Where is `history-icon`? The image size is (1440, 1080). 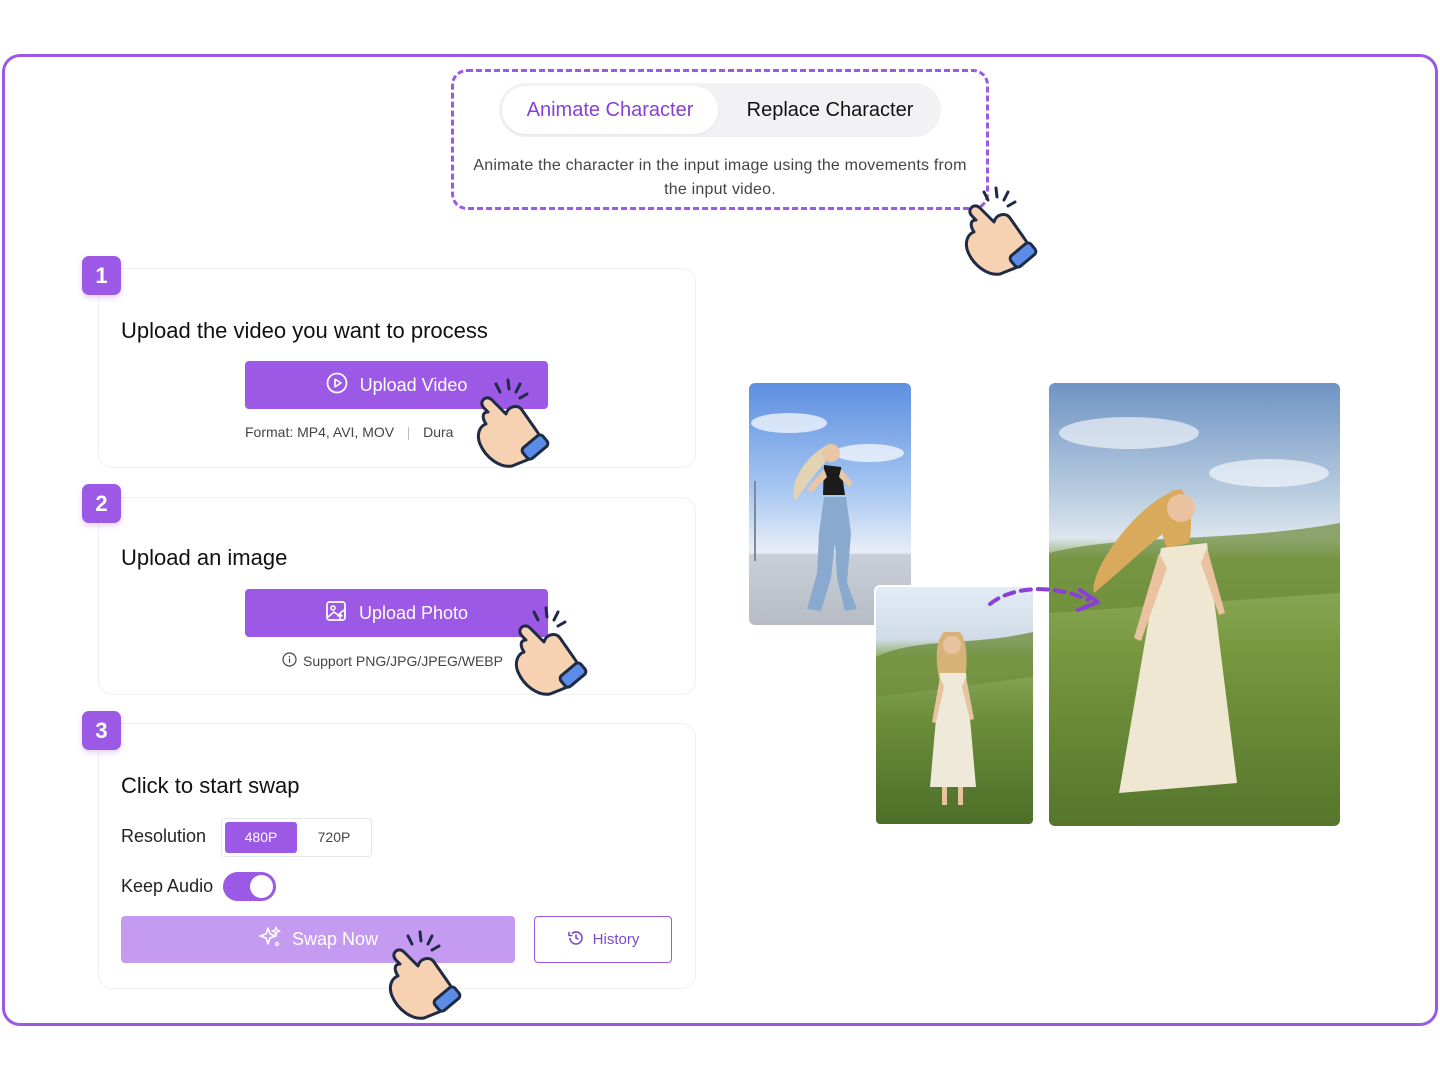
history-icon is located at coordinates (576, 940).